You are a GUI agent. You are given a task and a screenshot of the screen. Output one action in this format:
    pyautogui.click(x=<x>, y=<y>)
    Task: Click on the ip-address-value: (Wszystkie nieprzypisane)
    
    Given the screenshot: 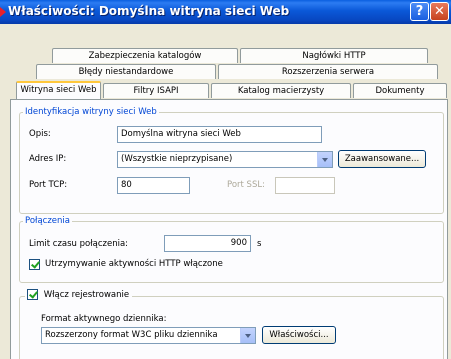 What is the action you would take?
    pyautogui.click(x=177, y=159)
    